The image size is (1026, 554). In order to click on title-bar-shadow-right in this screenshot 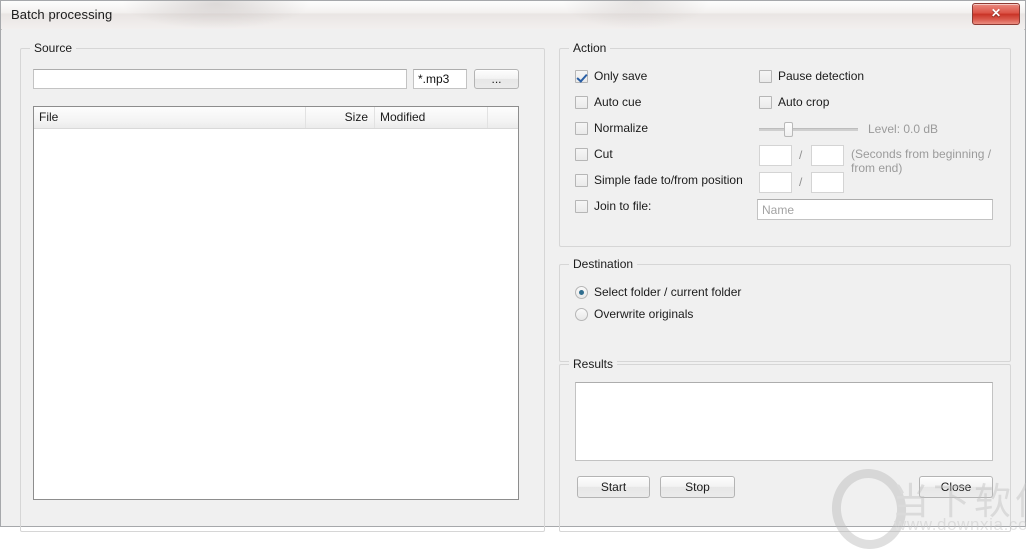, I will do `click(636, 15)`.